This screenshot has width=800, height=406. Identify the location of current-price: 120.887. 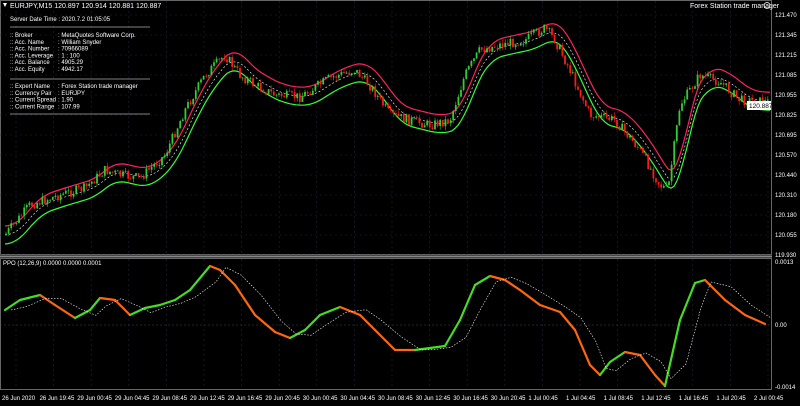
(761, 106).